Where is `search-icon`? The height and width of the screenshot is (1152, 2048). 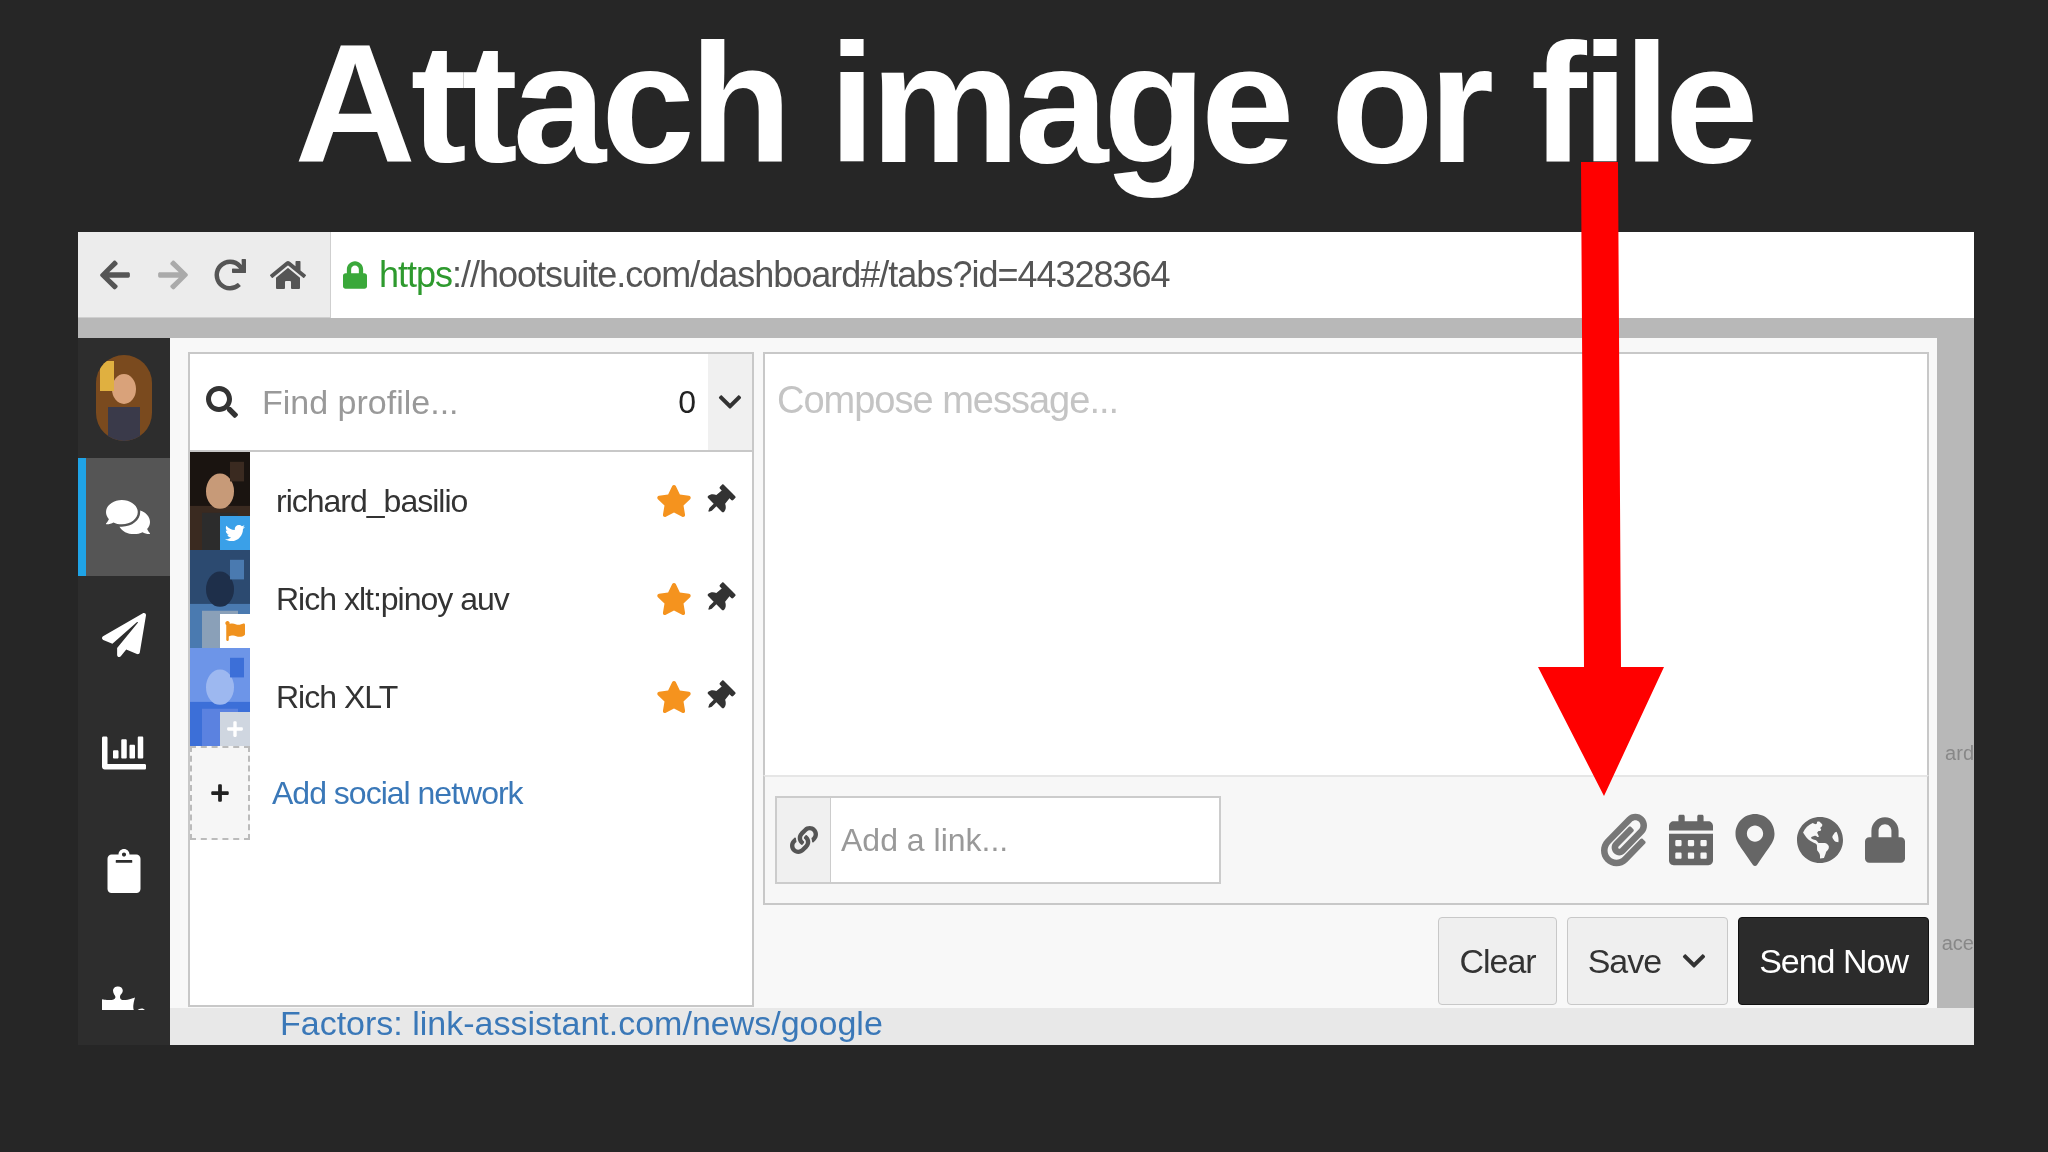
search-icon is located at coordinates (222, 402).